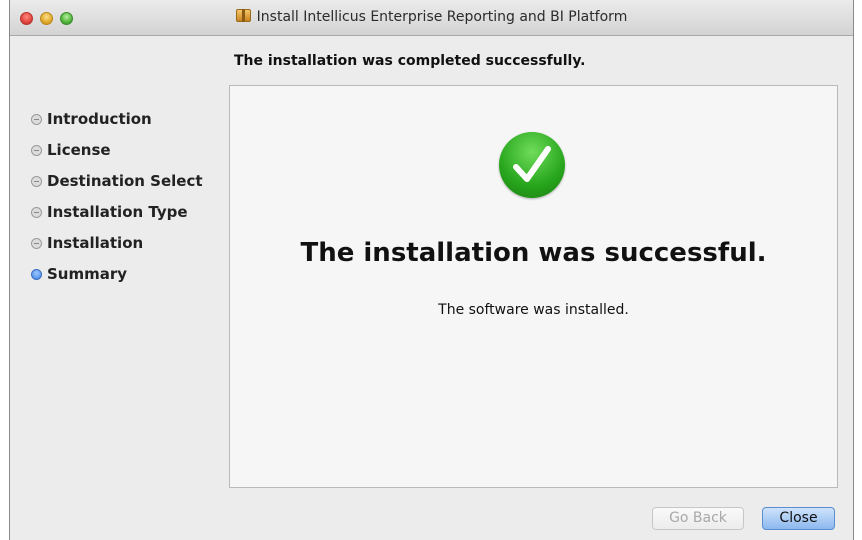 Image resolution: width=862 pixels, height=540 pixels. What do you see at coordinates (95, 243) in the screenshot?
I see `step-label: Installation` at bounding box center [95, 243].